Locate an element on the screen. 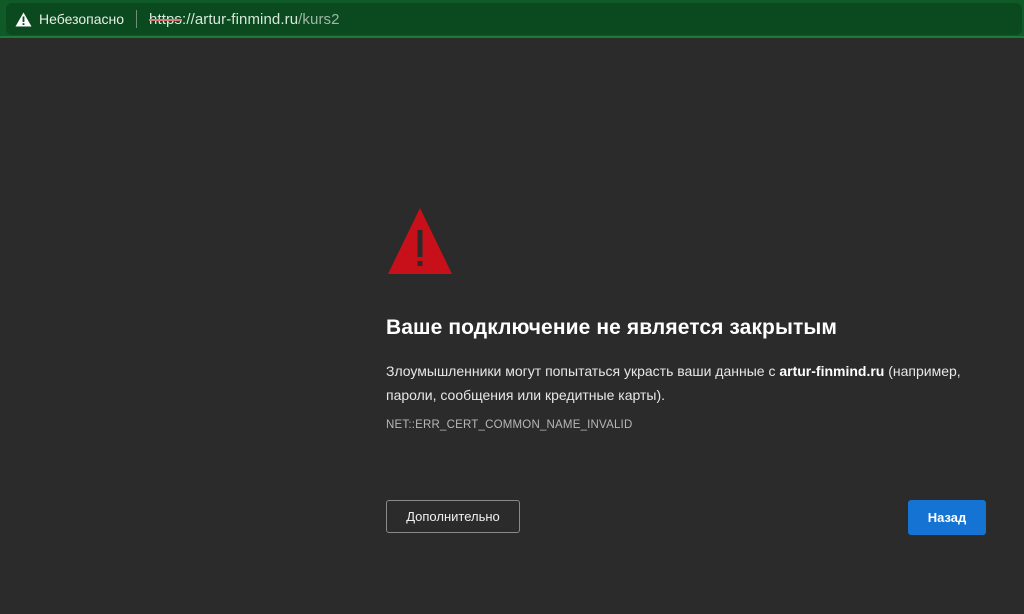 This screenshot has height=614, width=1024. url-host: artur-finmind.ru is located at coordinates (246, 19).